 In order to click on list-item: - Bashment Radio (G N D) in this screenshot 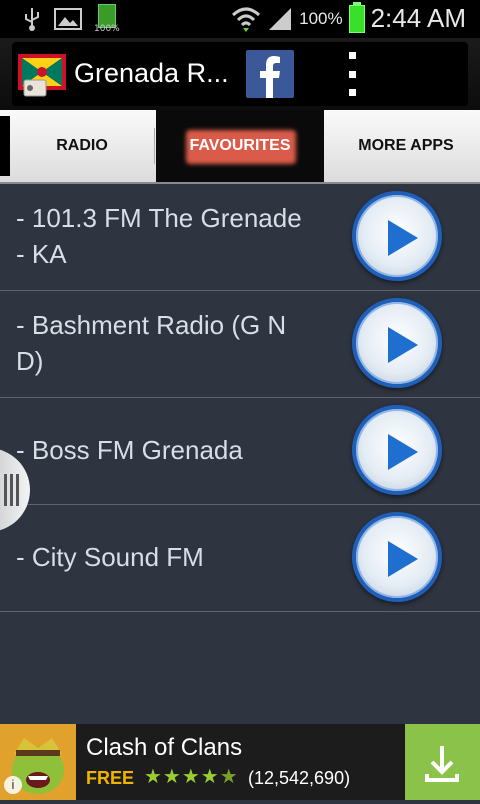, I will do `click(240, 344)`.